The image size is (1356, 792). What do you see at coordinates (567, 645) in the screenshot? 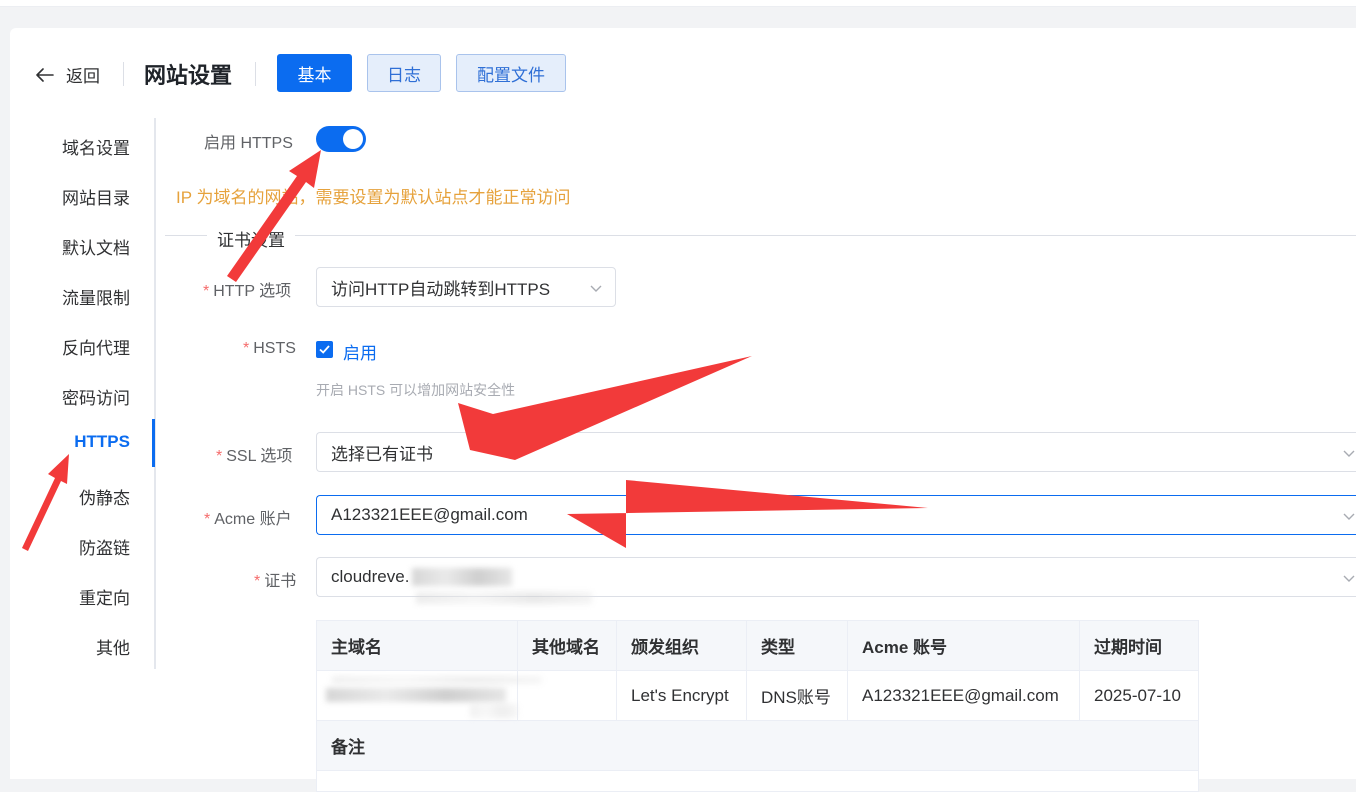
I see `col-other-domains: 其他域名` at bounding box center [567, 645].